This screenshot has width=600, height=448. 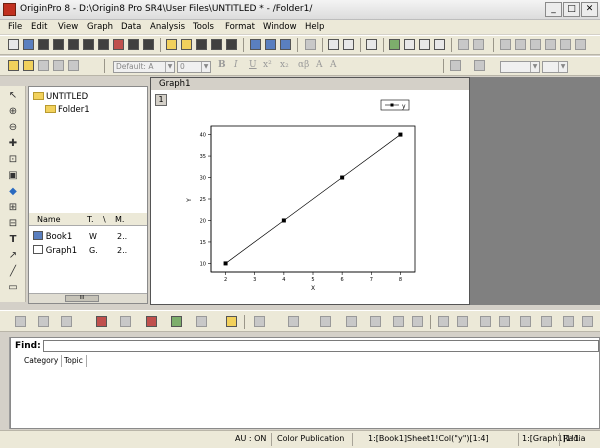 I want to click on line-color-icon, so click(x=479, y=65).